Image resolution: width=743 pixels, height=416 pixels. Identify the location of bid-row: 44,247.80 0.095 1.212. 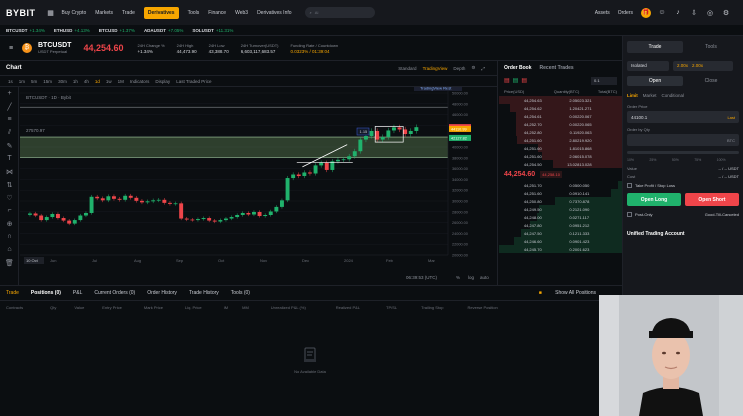
(560, 225).